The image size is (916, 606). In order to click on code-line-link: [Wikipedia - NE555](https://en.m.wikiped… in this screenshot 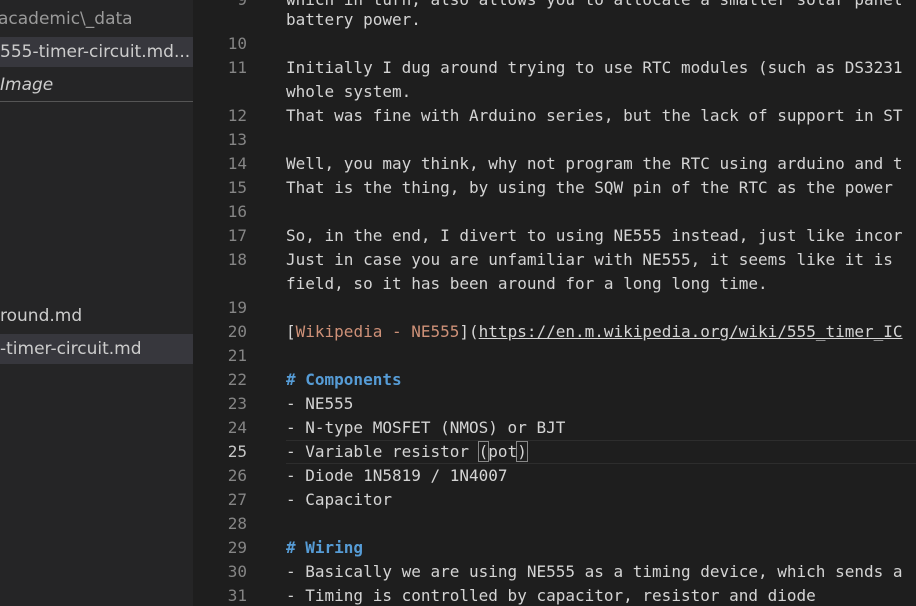, I will do `click(594, 332)`.